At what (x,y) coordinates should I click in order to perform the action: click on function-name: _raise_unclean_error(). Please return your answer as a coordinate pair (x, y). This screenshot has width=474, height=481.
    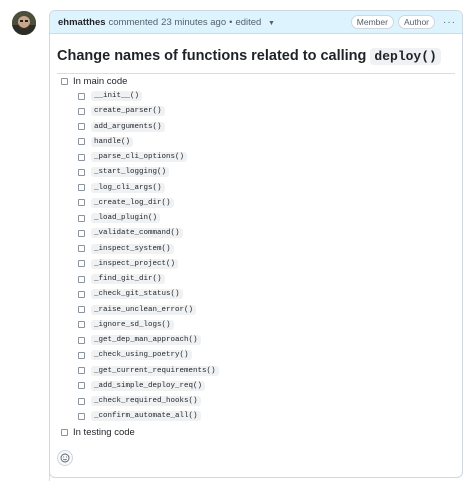
    Looking at the image, I should click on (144, 309).